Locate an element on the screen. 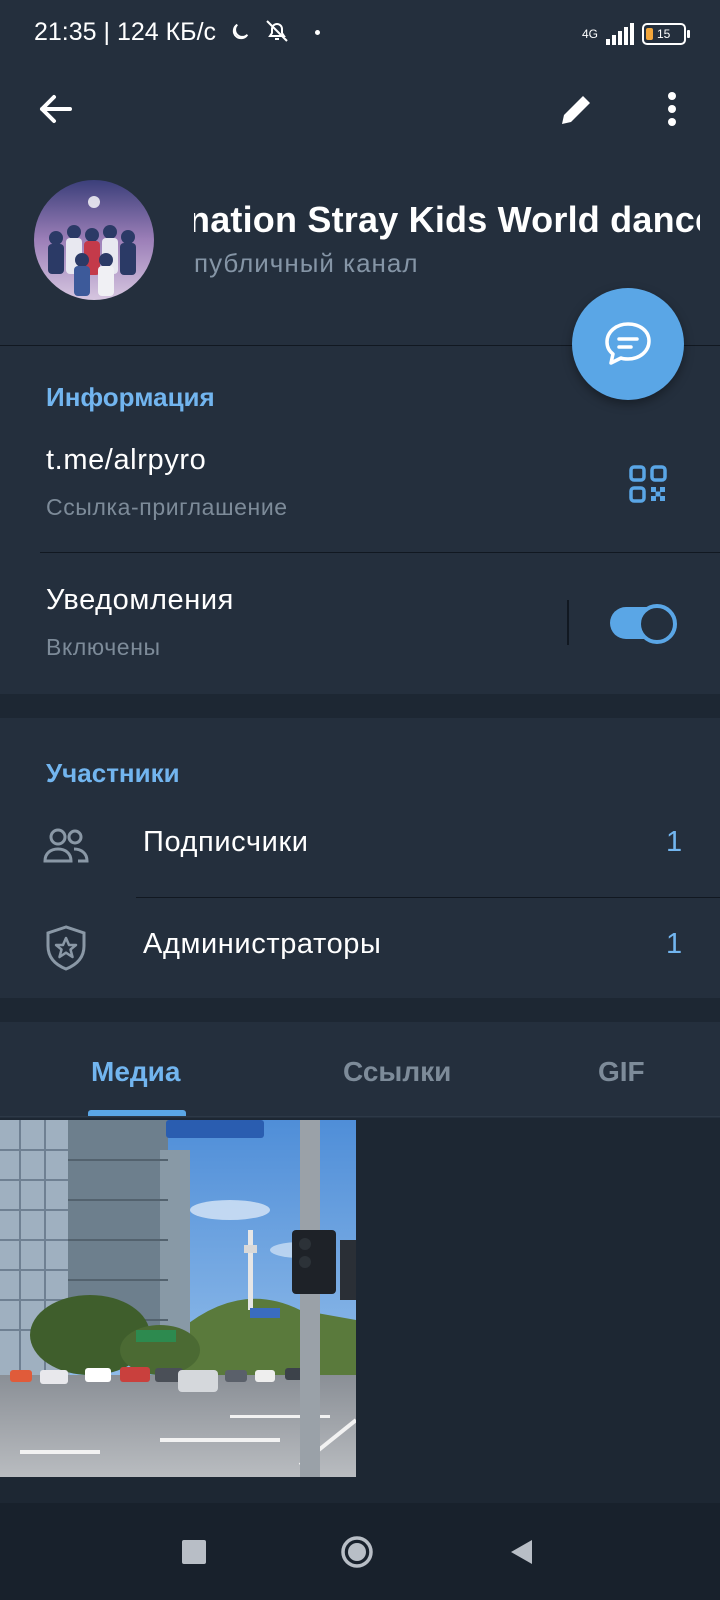 This screenshot has height=1600, width=720. invite-link-caption: Ссылка-приглашение is located at coordinates (167, 507).